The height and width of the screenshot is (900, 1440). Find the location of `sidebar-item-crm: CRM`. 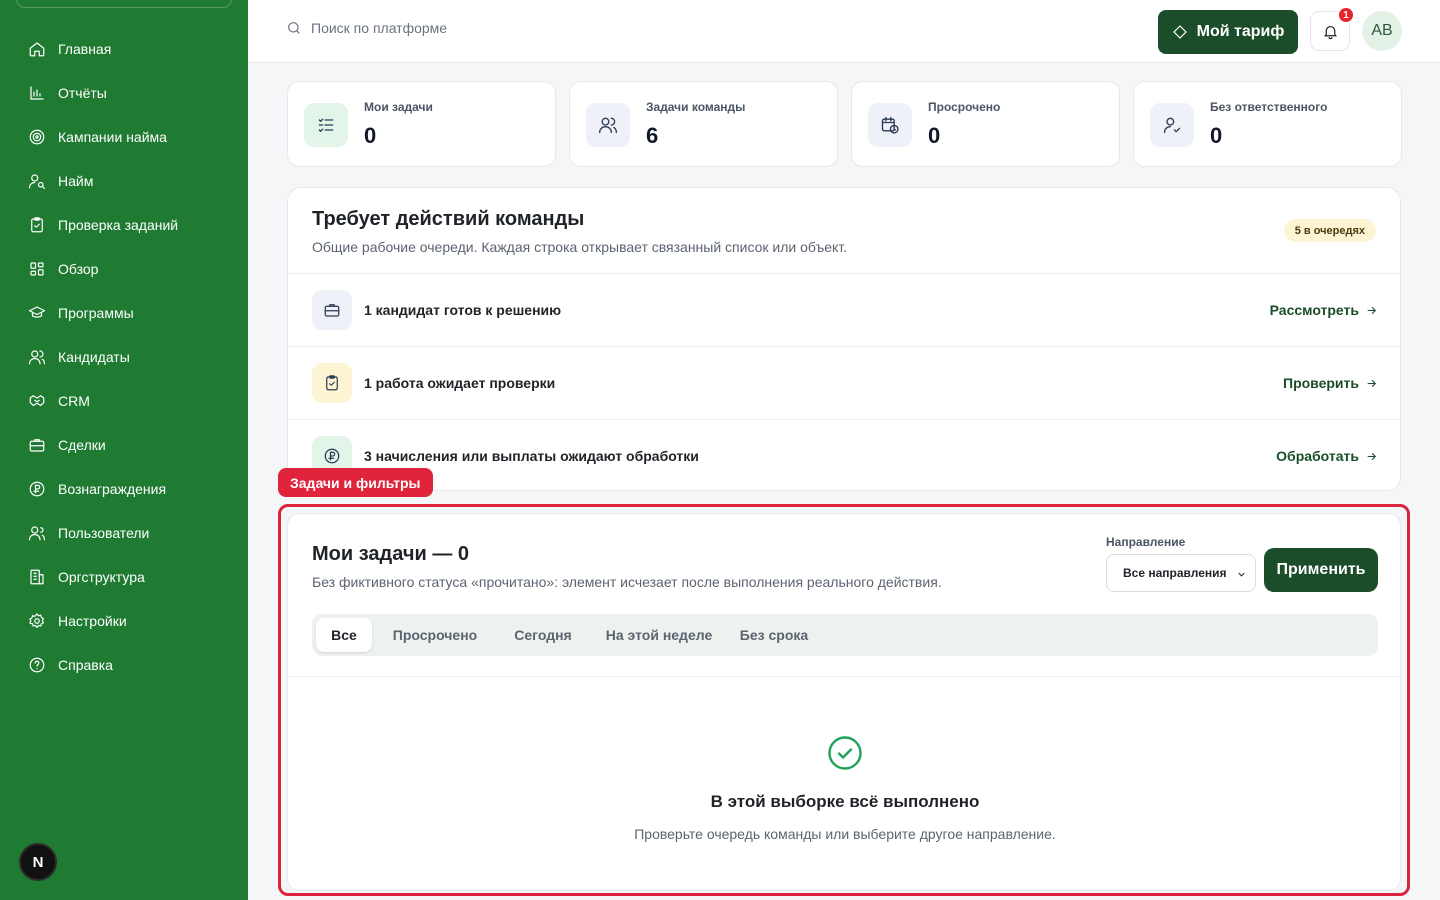

sidebar-item-crm: CRM is located at coordinates (124, 401).